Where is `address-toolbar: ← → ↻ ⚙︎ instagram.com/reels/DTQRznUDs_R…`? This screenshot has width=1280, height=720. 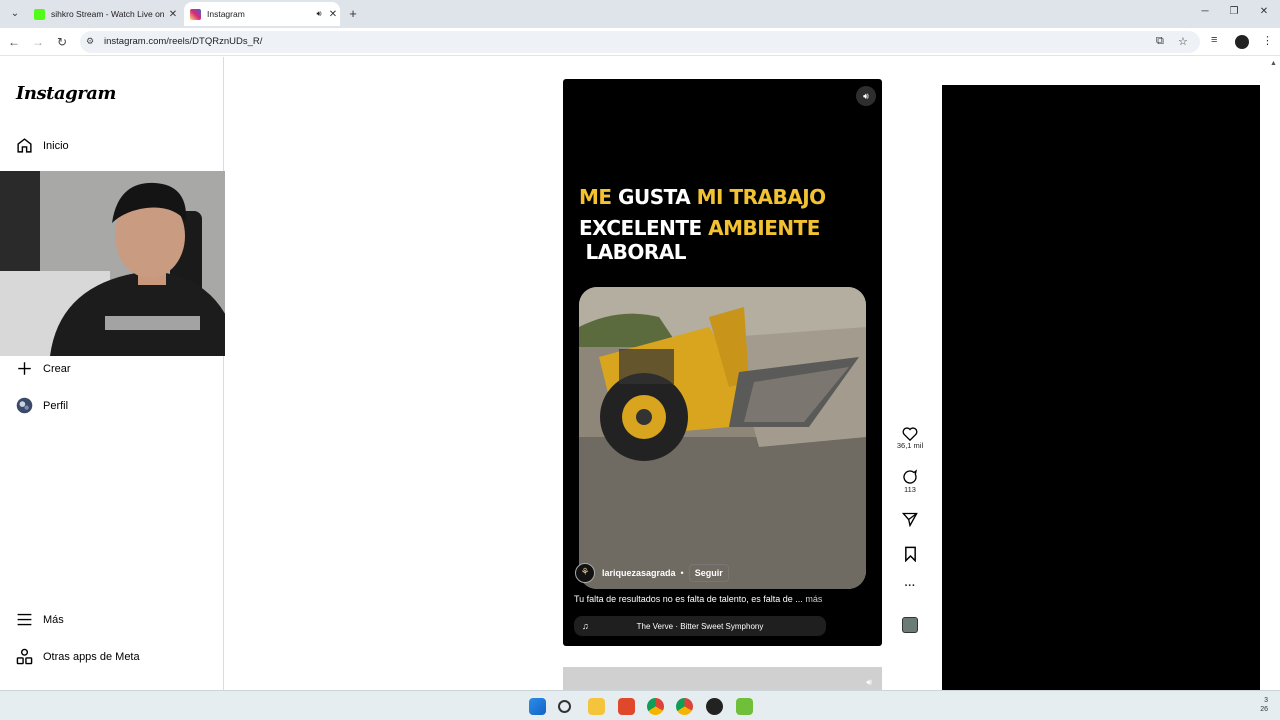 address-toolbar: ← → ↻ ⚙︎ instagram.com/reels/DTQRznUDs_R… is located at coordinates (640, 42).